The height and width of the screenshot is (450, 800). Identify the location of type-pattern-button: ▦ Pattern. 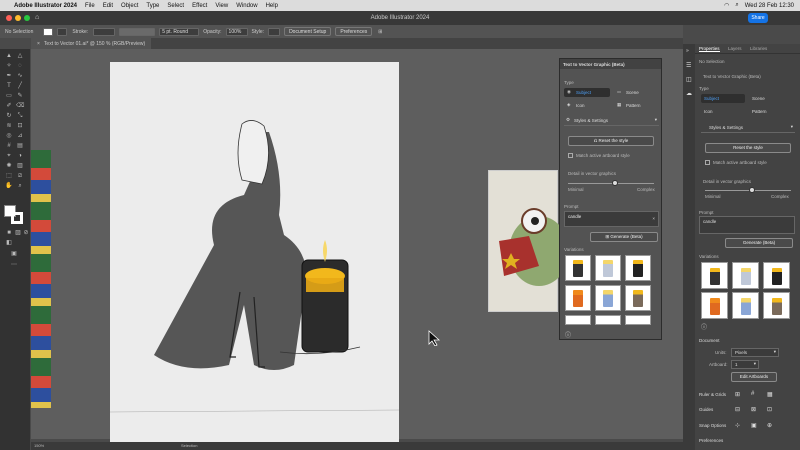
(637, 105).